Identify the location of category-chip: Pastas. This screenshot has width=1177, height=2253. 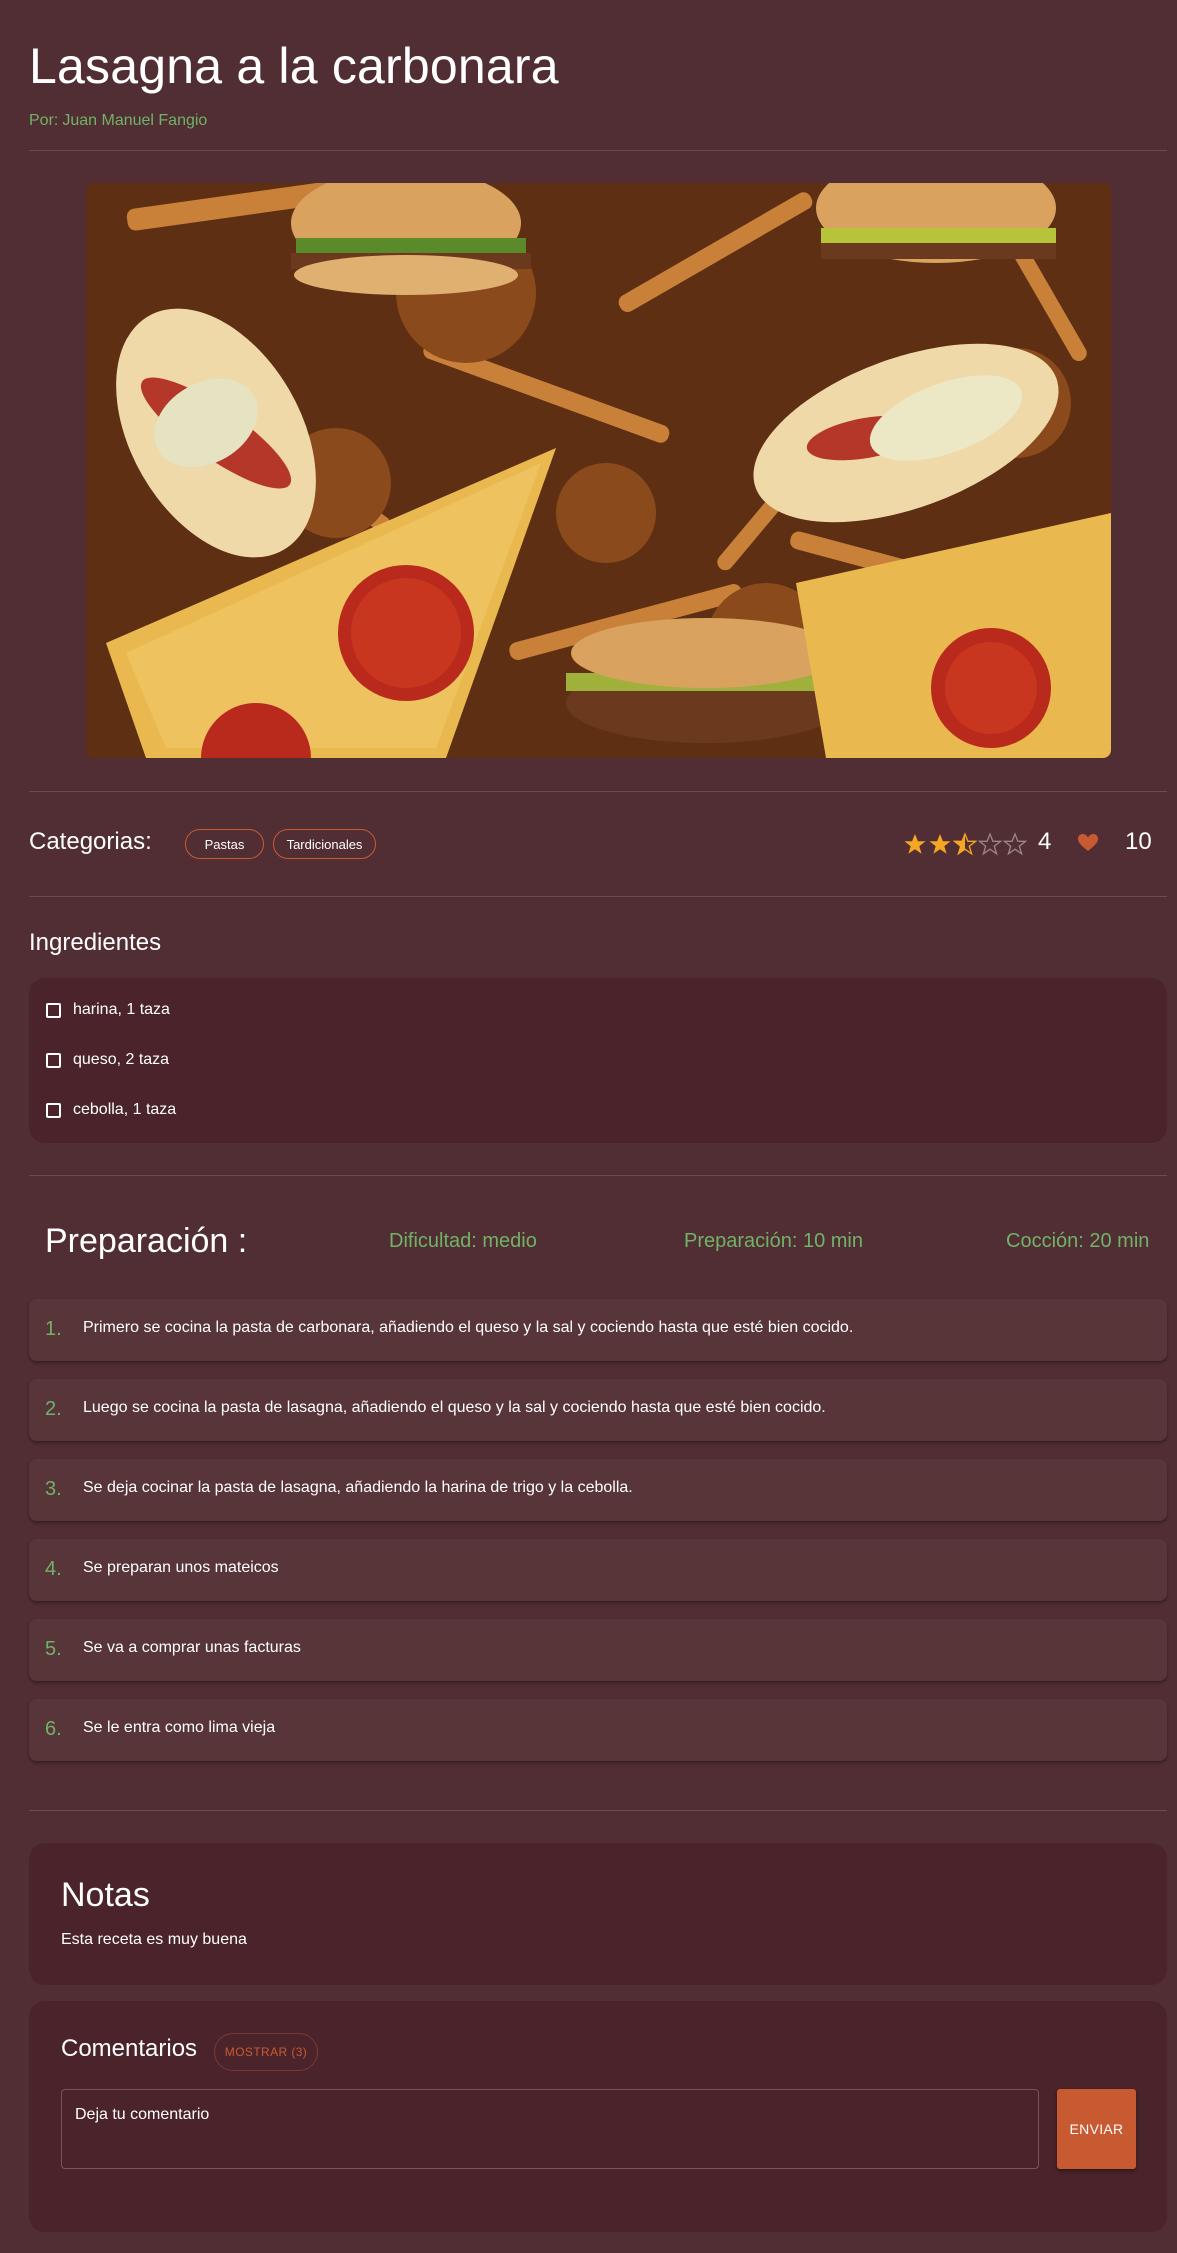
(224, 844).